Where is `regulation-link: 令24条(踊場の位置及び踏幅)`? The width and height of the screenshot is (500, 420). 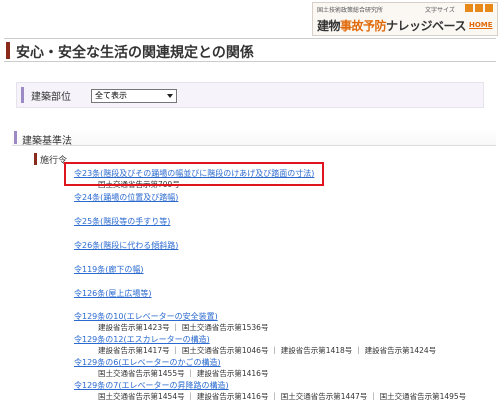 regulation-link: 令24条(踊場の位置及び踏幅) is located at coordinates (284, 197).